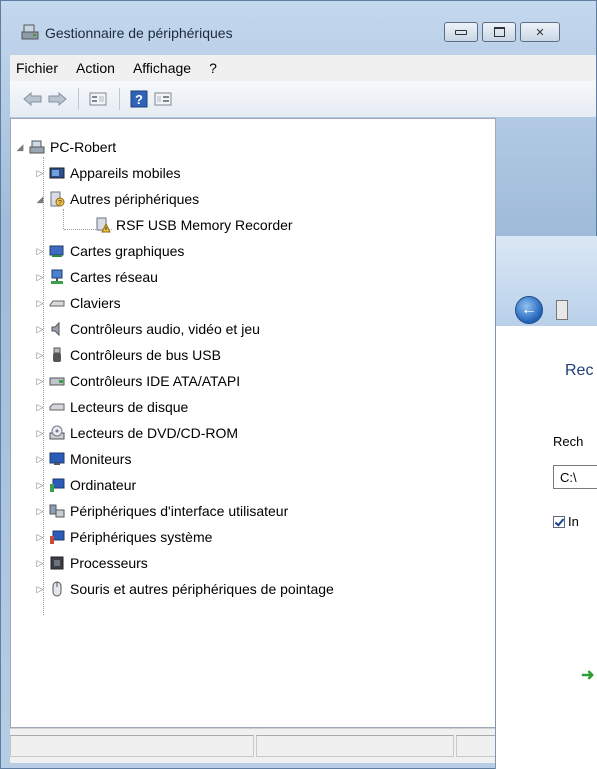 This screenshot has height=769, width=597. I want to click on tree-item-peripheriques-interface: ▷ Périphériques d'interface utilisateur, so click(162, 511).